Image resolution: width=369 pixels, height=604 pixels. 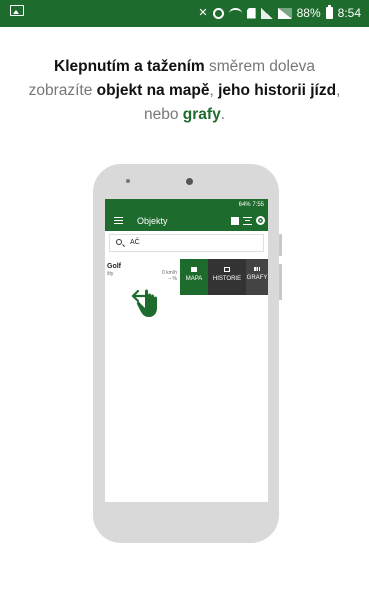 What do you see at coordinates (218, 13) in the screenshot?
I see `alarm-icon` at bounding box center [218, 13].